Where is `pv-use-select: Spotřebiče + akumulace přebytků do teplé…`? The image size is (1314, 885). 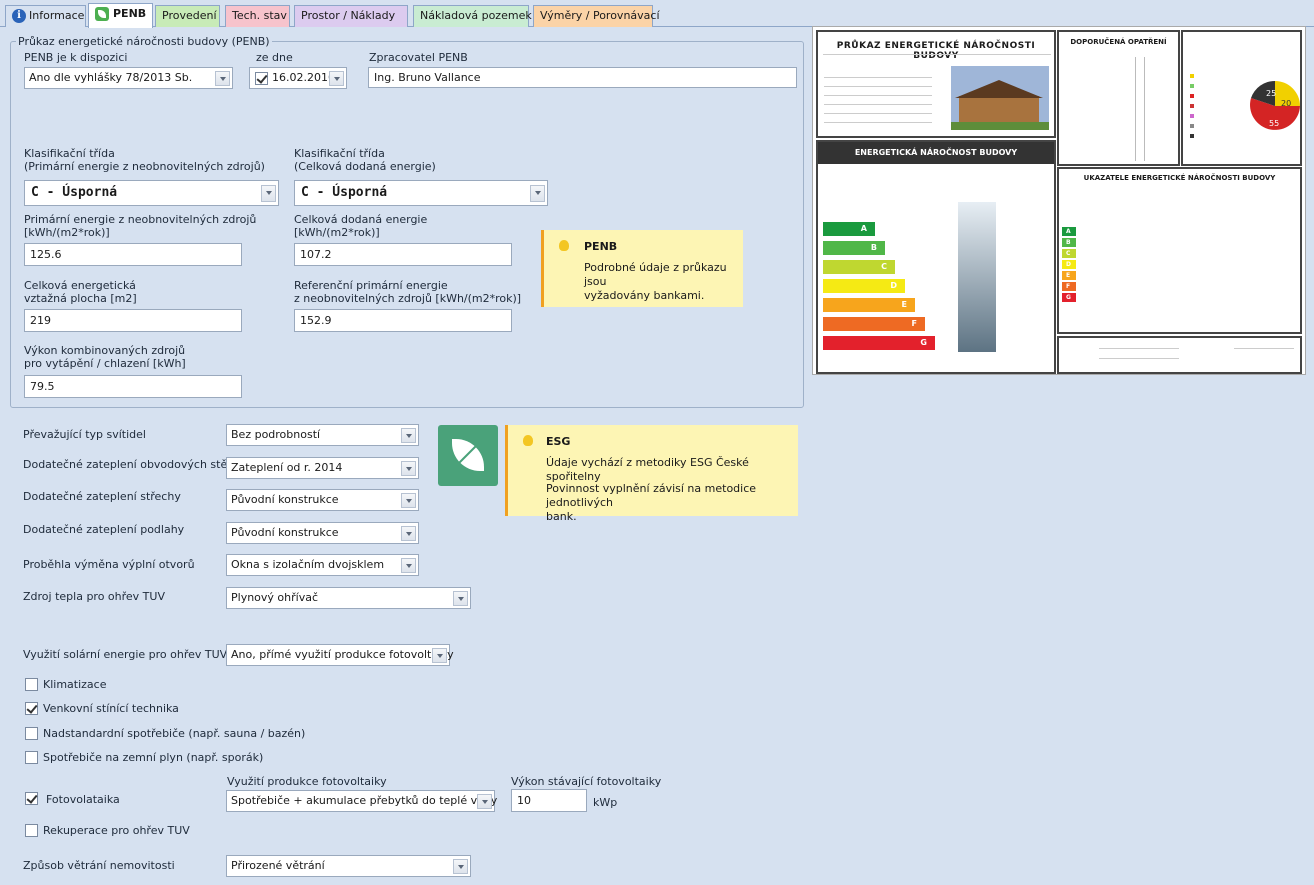 pv-use-select: Spotřebiče + akumulace přebytků do teplé… is located at coordinates (361, 801).